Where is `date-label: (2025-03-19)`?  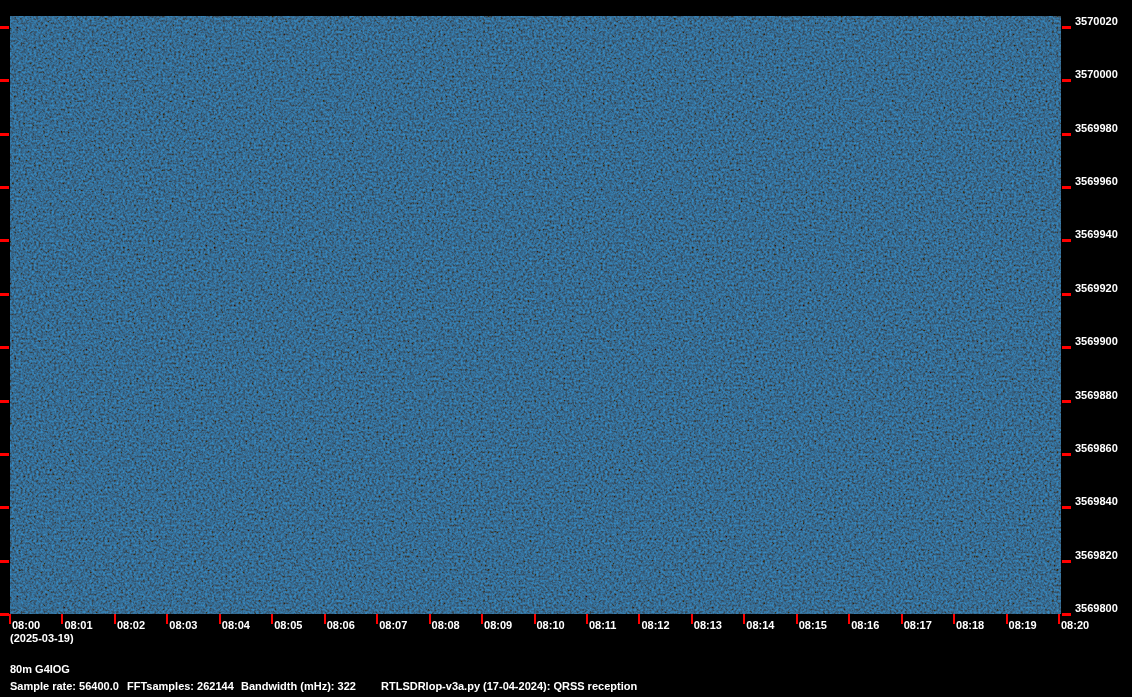
date-label: (2025-03-19) is located at coordinates (42, 638).